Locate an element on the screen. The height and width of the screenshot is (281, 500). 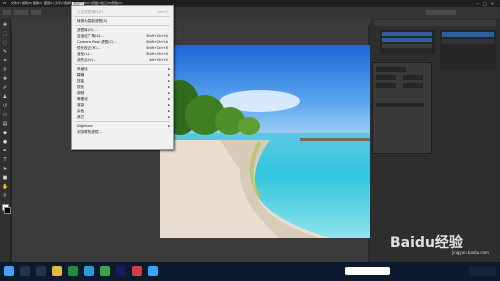
menu-edit: 编辑(E) is located at coordinates (27, 3).